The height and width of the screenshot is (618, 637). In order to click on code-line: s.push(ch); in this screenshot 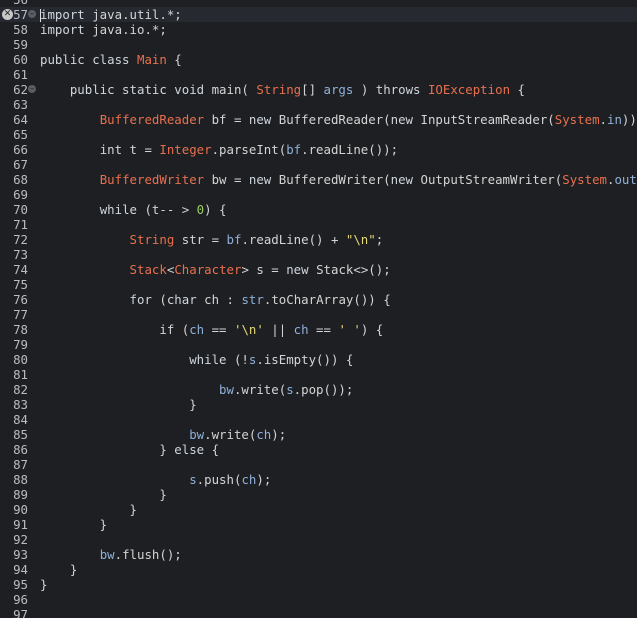, I will do `click(336, 479)`.